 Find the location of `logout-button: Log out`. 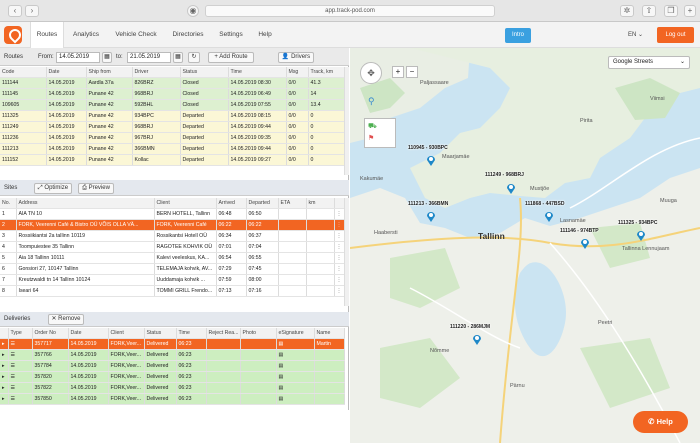

logout-button: Log out is located at coordinates (675, 35).